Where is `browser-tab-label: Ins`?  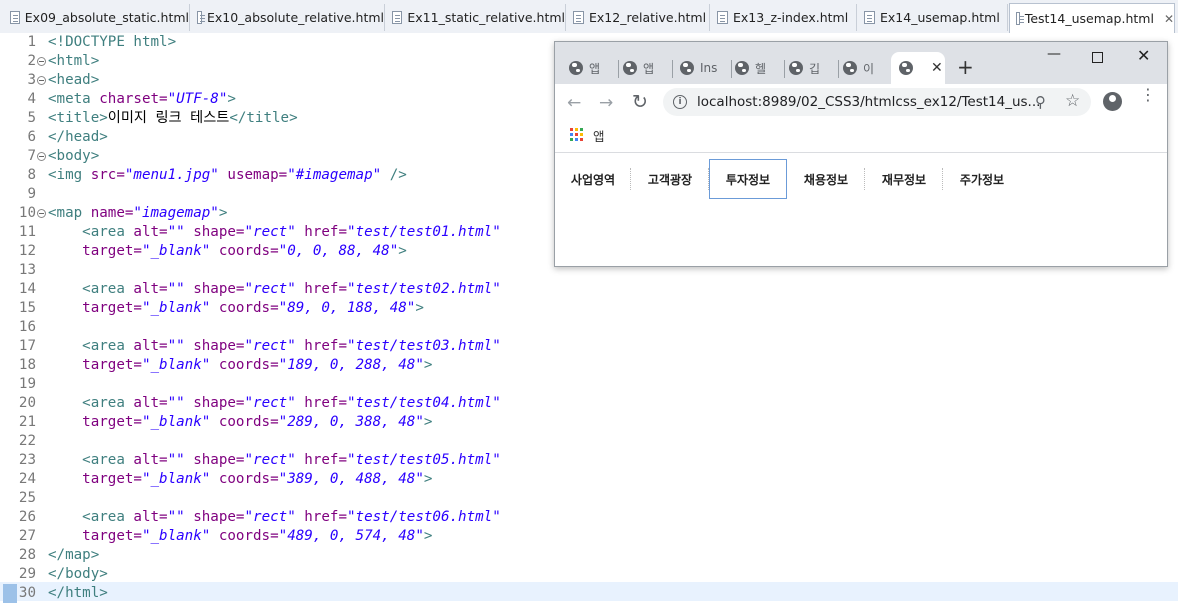
browser-tab-label: Ins is located at coordinates (709, 68).